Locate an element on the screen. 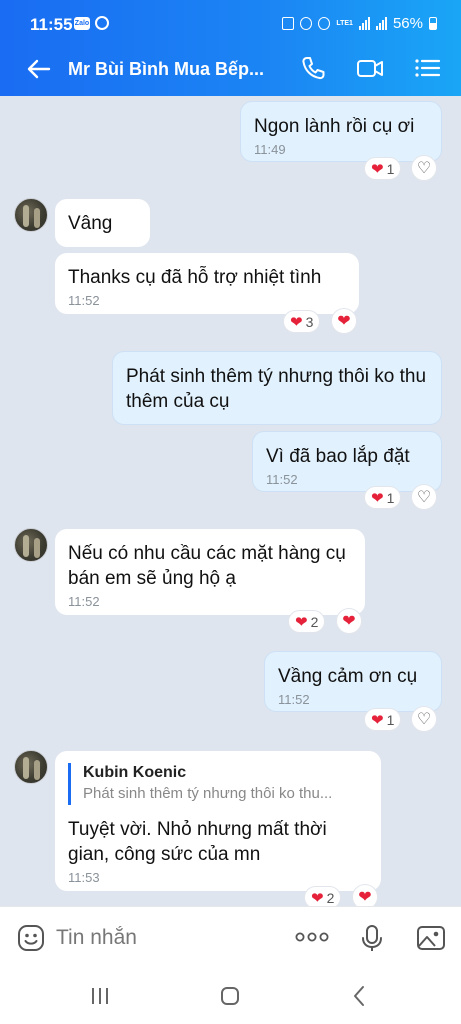 The width and height of the screenshot is (461, 1024). status-bar: 11:55 Zalo LTE1 56% is located at coordinates (230, 23).